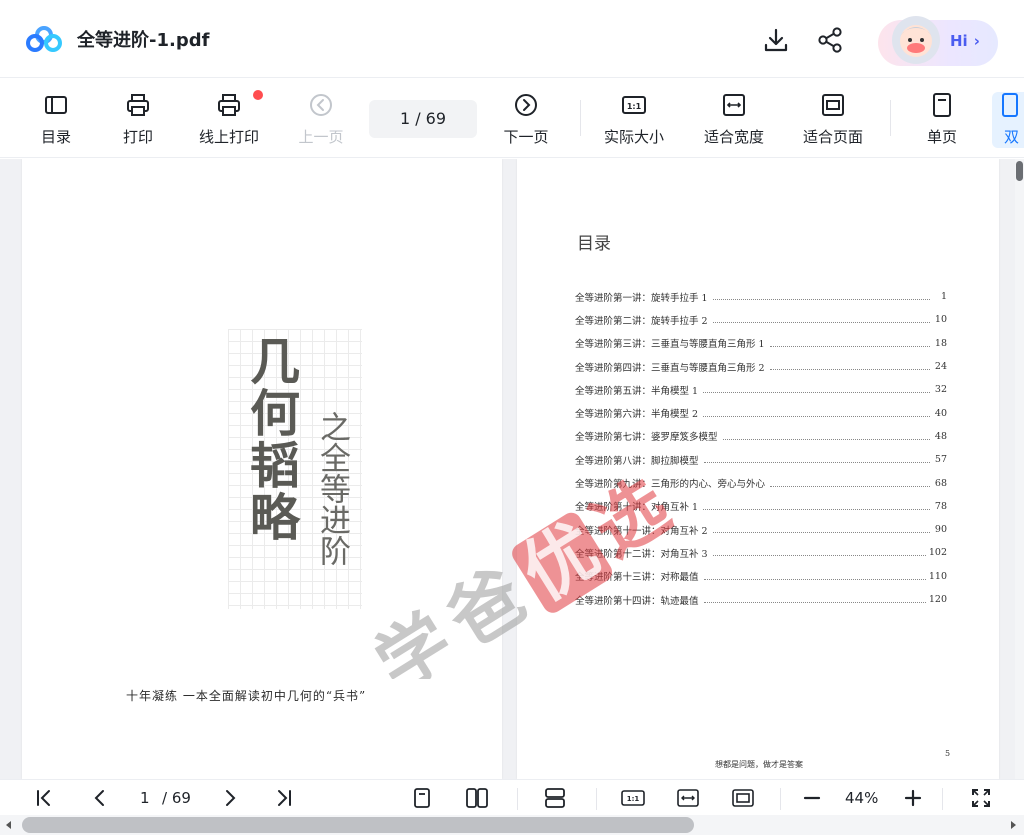 This screenshot has height=835, width=1024. Describe the element at coordinates (258, 95) in the screenshot. I see `notification-dot` at that location.